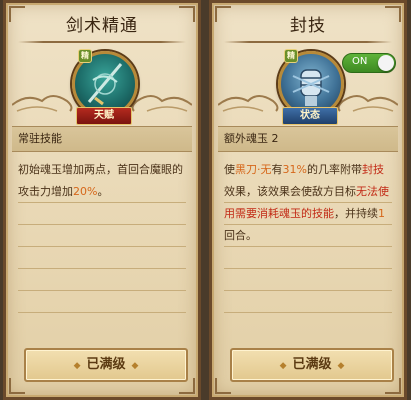  Describe the element at coordinates (294, 169) in the screenshot. I see `chance-value: 31%` at that location.